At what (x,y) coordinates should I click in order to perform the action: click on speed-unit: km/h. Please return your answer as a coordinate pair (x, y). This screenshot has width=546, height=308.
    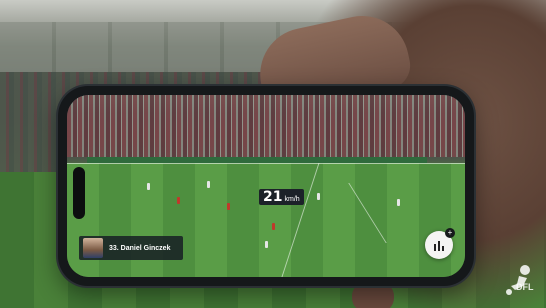
    Looking at the image, I should click on (292, 199).